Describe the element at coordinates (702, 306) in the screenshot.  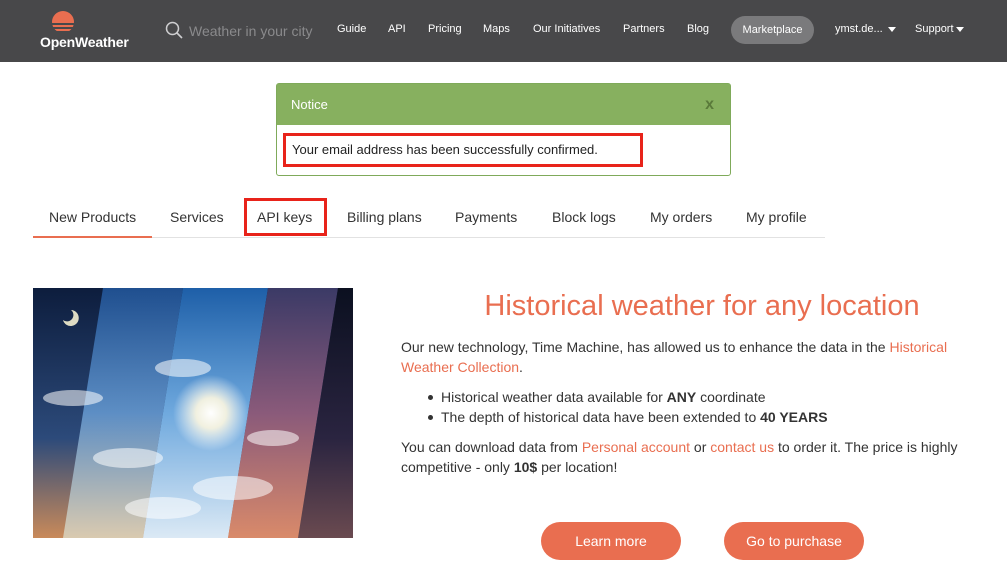
I see `section-title: Historical weather for any location` at that location.